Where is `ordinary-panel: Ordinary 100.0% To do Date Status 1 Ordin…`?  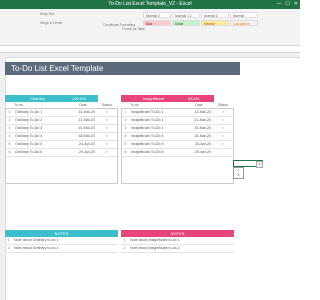 ordinary-panel: Ordinary 100.0% To do Date Status 1 Ordin… is located at coordinates (61, 139).